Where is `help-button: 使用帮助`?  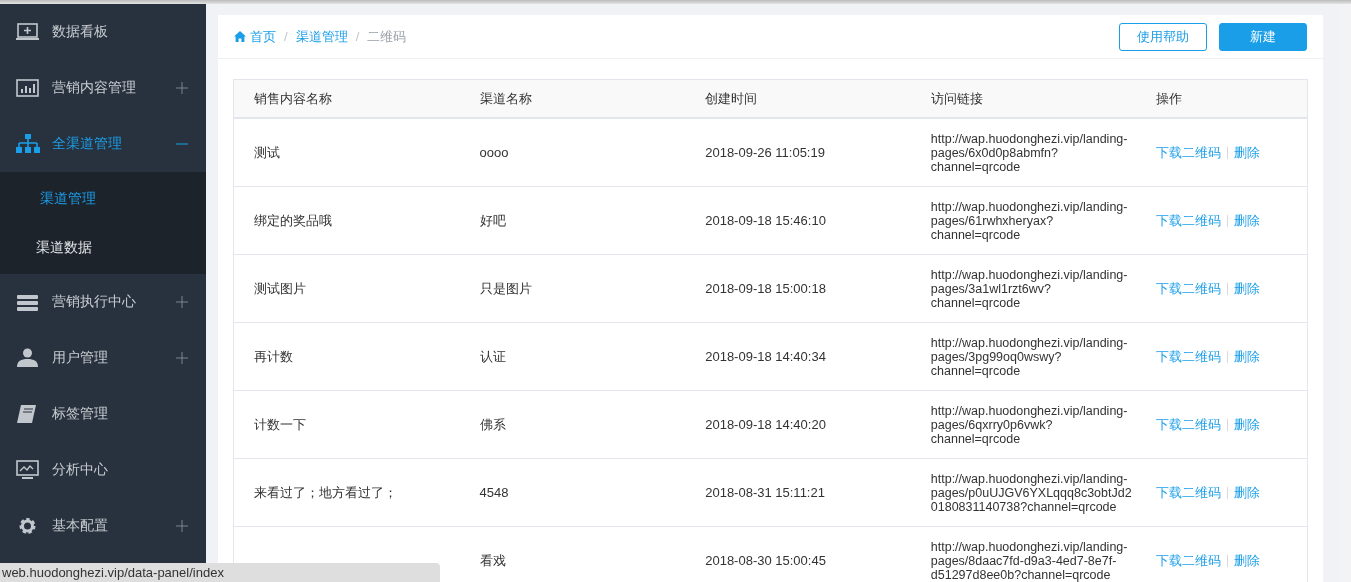 help-button: 使用帮助 is located at coordinates (1163, 36).